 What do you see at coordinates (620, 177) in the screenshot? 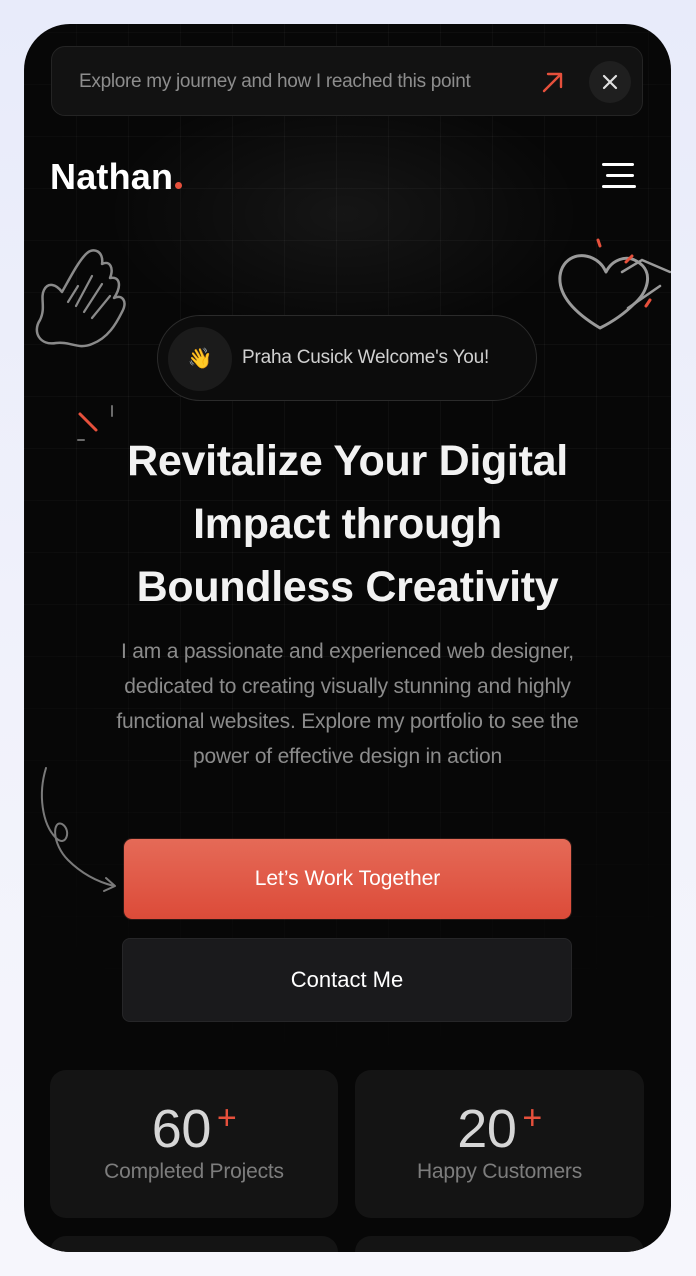
I see `hamburger-menu-icon` at bounding box center [620, 177].